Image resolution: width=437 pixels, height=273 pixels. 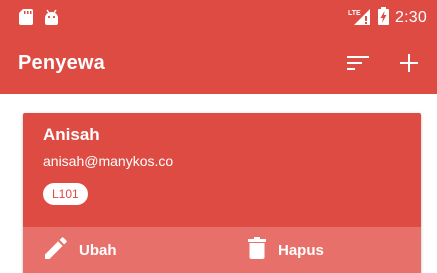 I want to click on add-tenant-button, so click(x=409, y=65).